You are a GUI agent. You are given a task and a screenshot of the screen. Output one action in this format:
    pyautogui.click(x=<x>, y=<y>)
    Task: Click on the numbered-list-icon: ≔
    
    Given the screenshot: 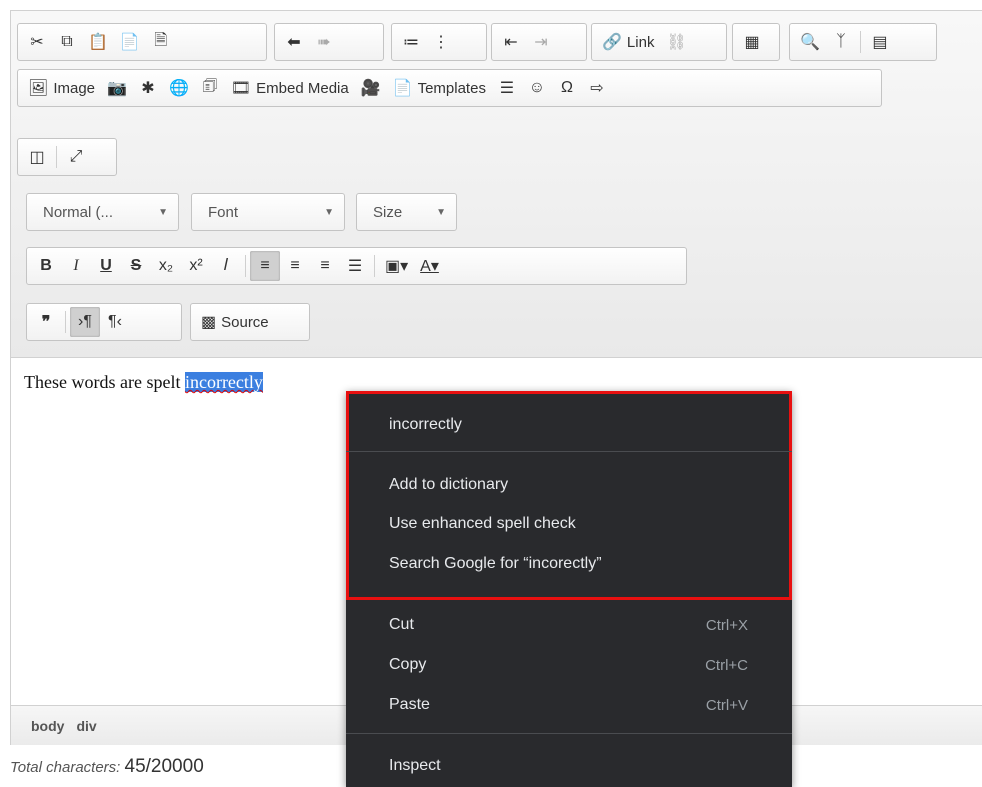 What is the action you would take?
    pyautogui.click(x=411, y=42)
    